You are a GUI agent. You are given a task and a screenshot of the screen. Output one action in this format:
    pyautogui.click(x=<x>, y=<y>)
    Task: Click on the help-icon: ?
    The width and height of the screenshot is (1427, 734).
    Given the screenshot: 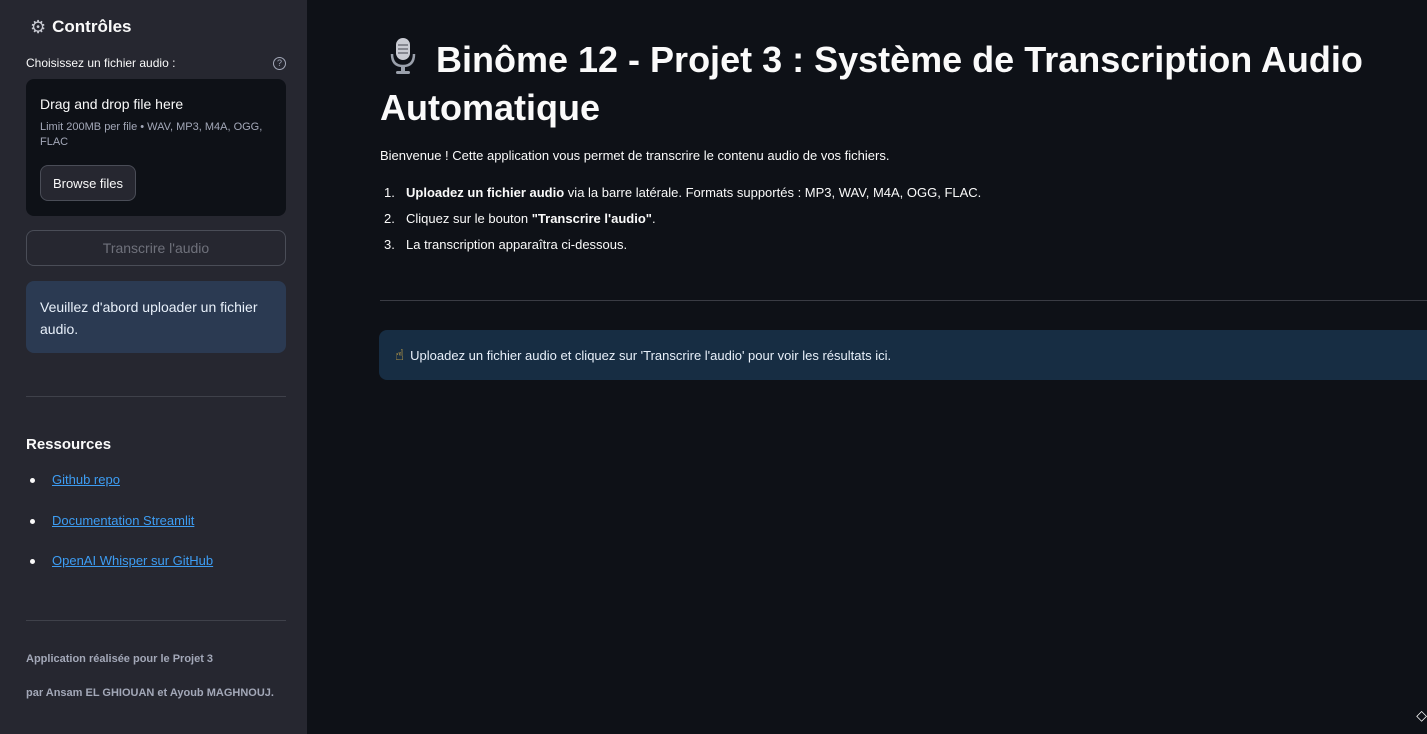 What is the action you would take?
    pyautogui.click(x=279, y=63)
    